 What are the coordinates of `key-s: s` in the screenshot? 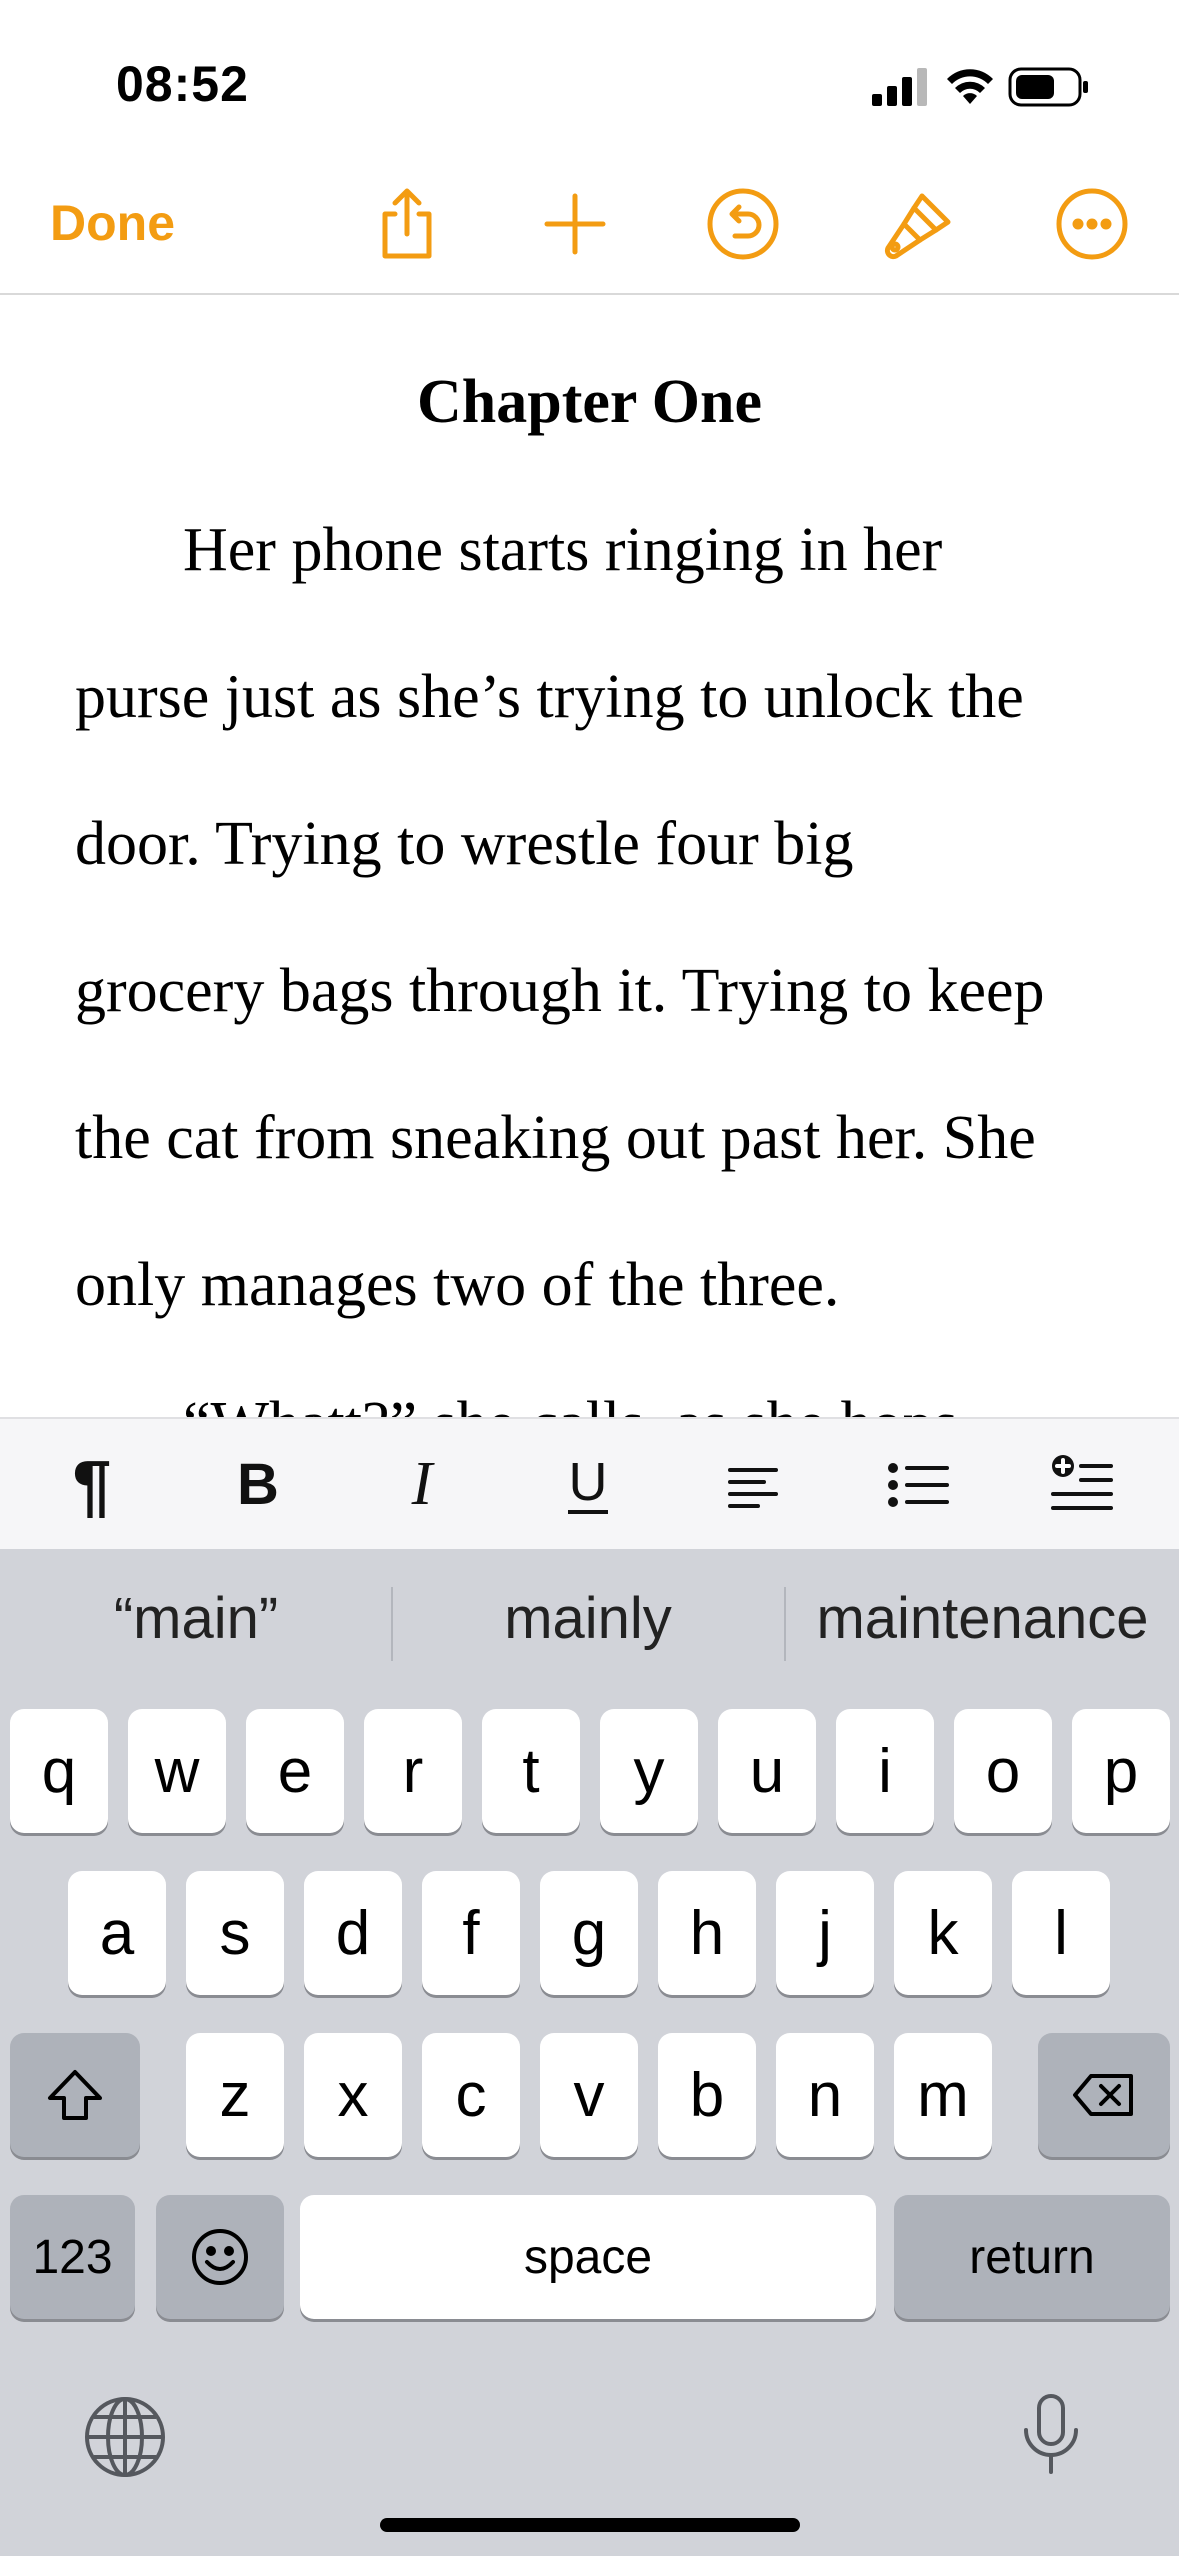 It's located at (235, 1933).